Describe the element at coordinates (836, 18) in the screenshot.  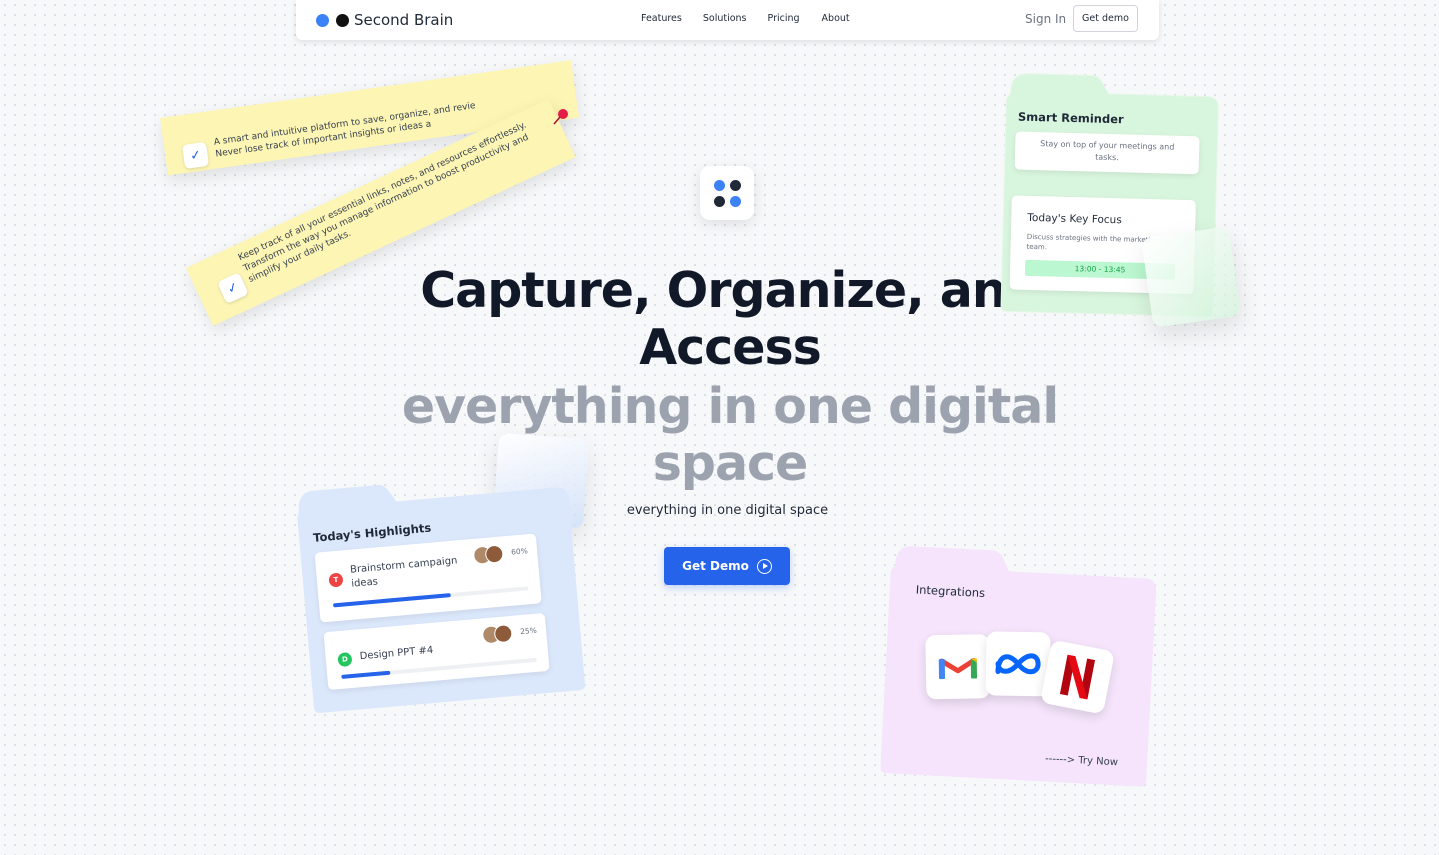
I see `nav-link-about: About` at that location.